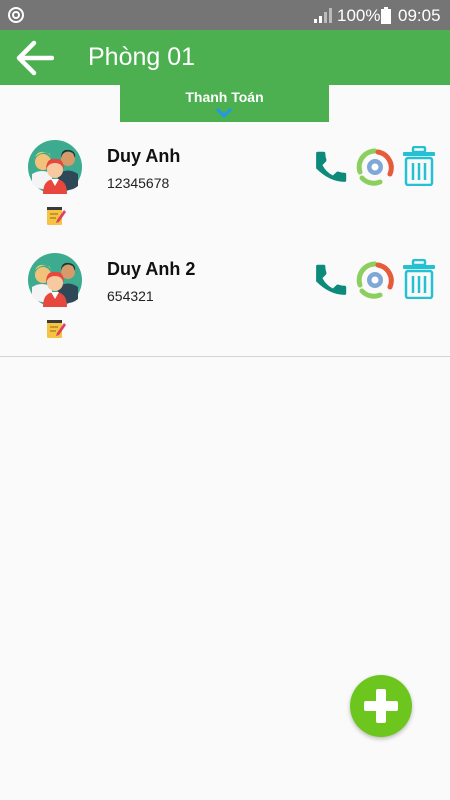 The width and height of the screenshot is (450, 800). I want to click on chevron-down-icon, so click(224, 113).